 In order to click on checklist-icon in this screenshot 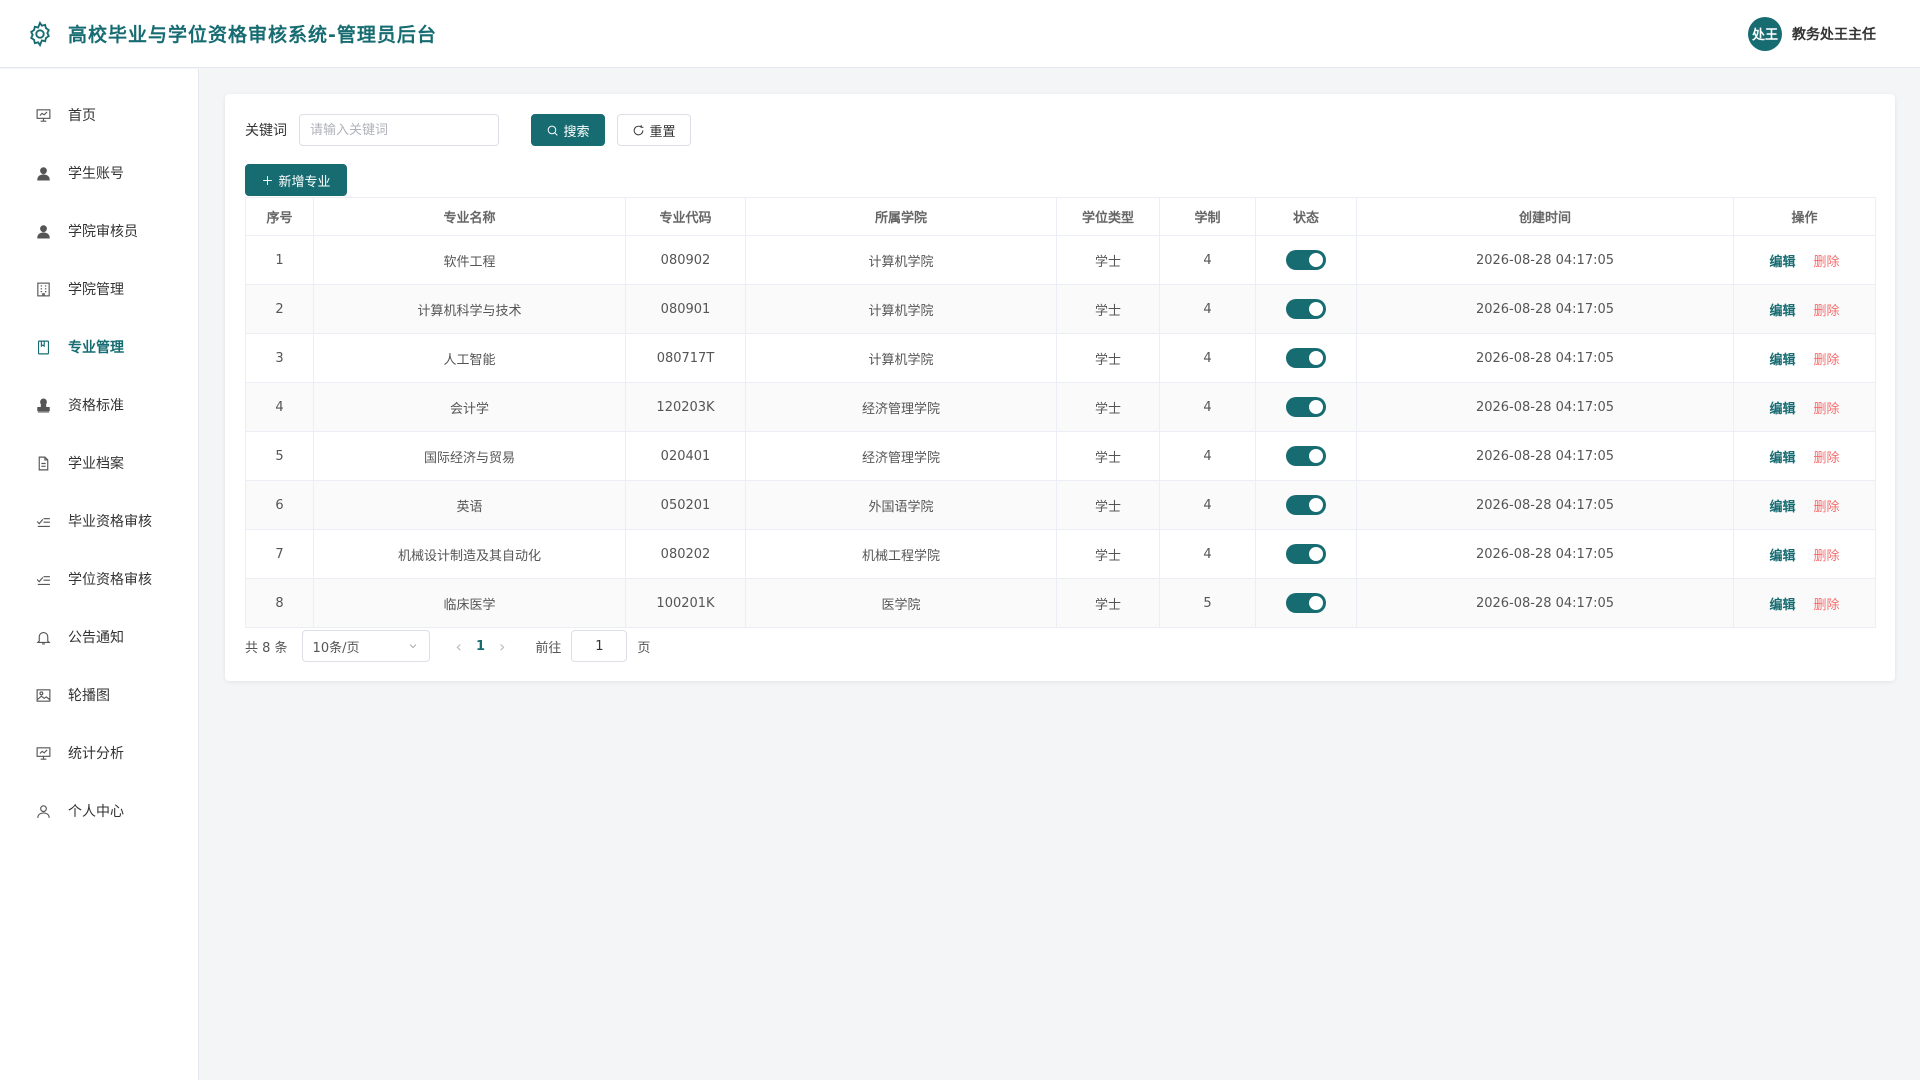, I will do `click(43, 522)`.